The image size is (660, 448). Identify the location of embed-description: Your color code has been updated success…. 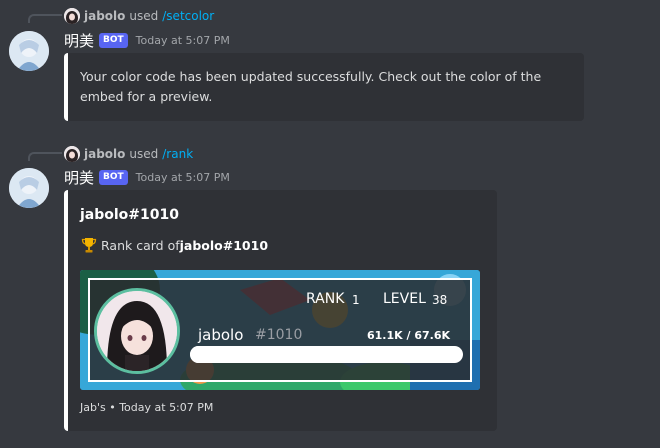
(311, 86).